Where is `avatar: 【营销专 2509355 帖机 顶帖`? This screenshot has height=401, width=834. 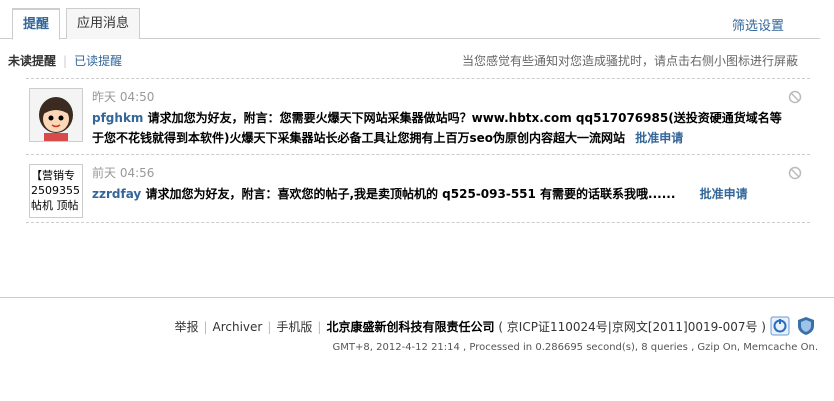 avatar: 【营销专 2509355 帖机 顶帖 is located at coordinates (56, 191).